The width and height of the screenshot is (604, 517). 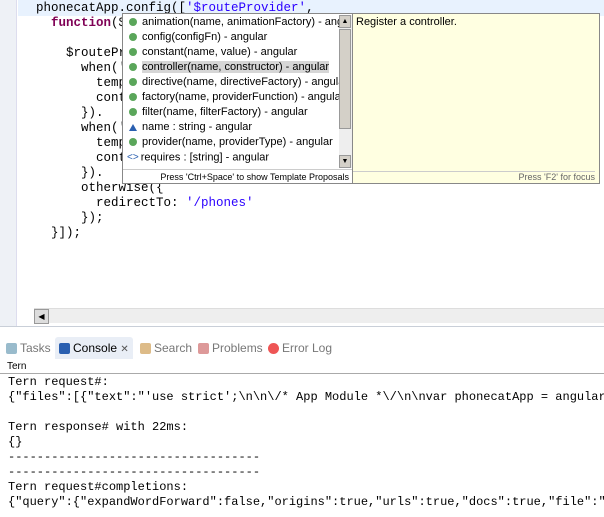 I want to click on completion-label: filter(name, filterFactory) - angular, so click(x=225, y=112).